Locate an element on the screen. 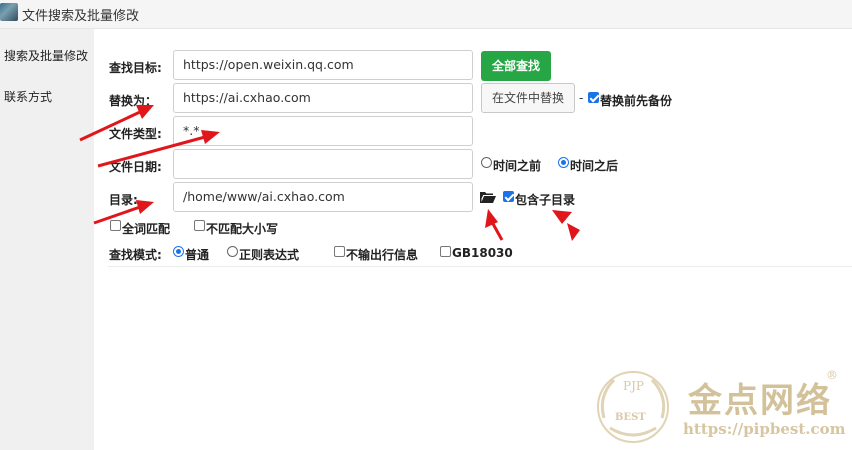 The height and width of the screenshot is (450, 852). arrow-directory-head is located at coordinates (145, 207).